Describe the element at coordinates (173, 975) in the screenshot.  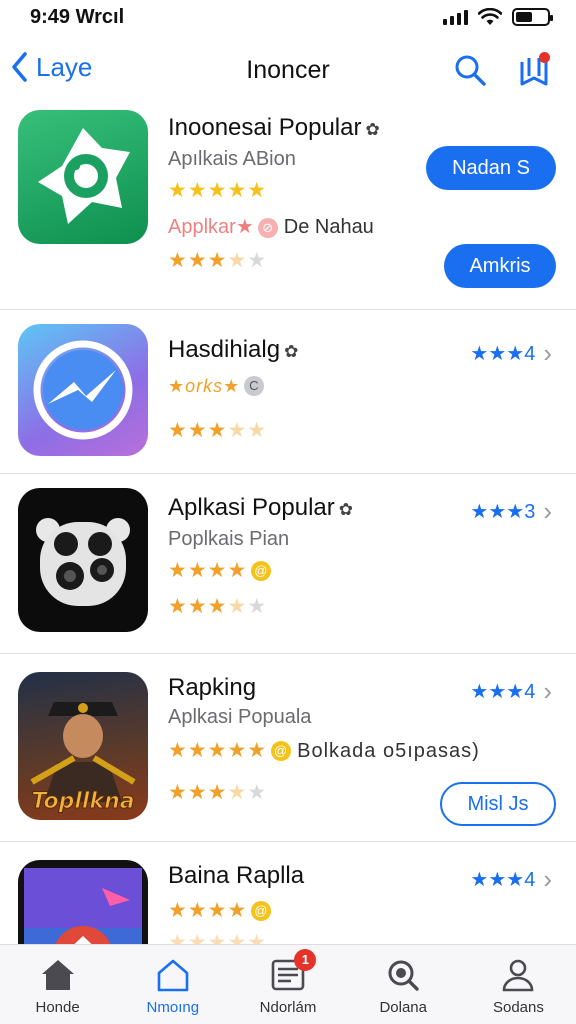
I see `house-outline-icon` at that location.